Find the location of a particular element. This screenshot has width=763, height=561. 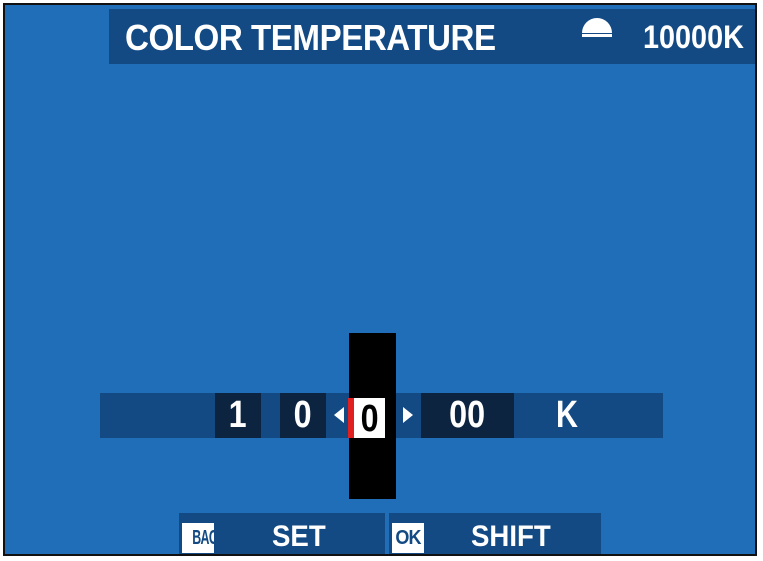

title-bar: COLOR TEMPERATURE 10000K is located at coordinates (432, 36).